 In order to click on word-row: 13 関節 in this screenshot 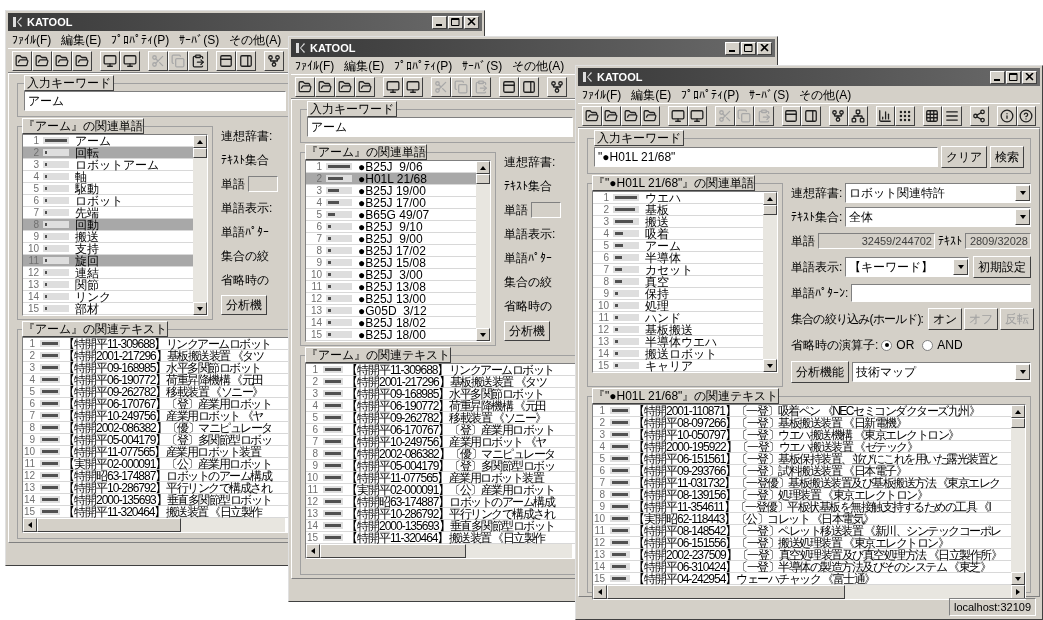, I will do `click(108, 285)`.